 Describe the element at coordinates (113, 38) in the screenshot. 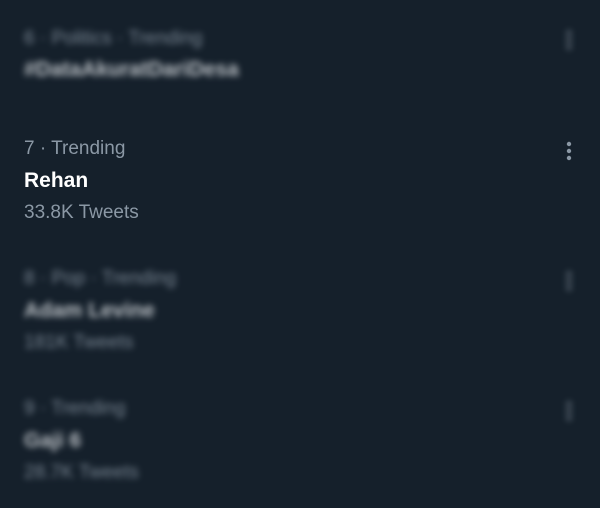

I see `trend-meta: 6 · Politics · Trending` at that location.